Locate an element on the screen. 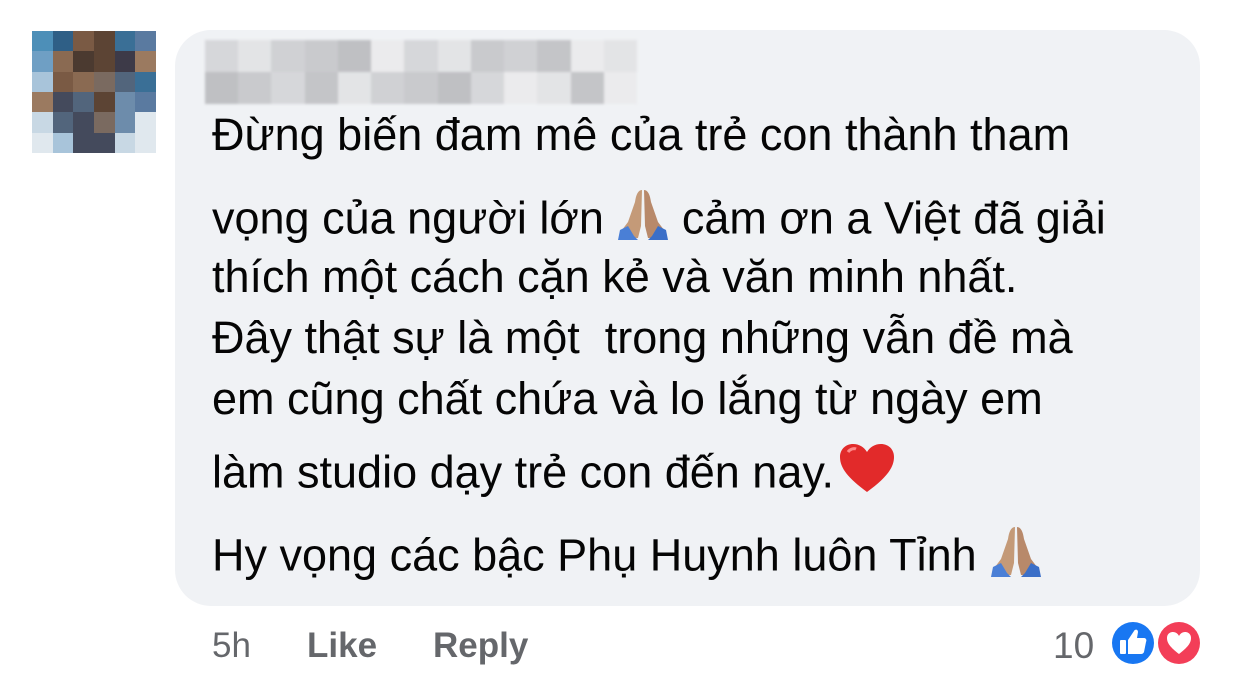  comment-line-7-text: Hy vọng các bậc Phụ Huynh luôn Tỉnh is located at coordinates (594, 555).